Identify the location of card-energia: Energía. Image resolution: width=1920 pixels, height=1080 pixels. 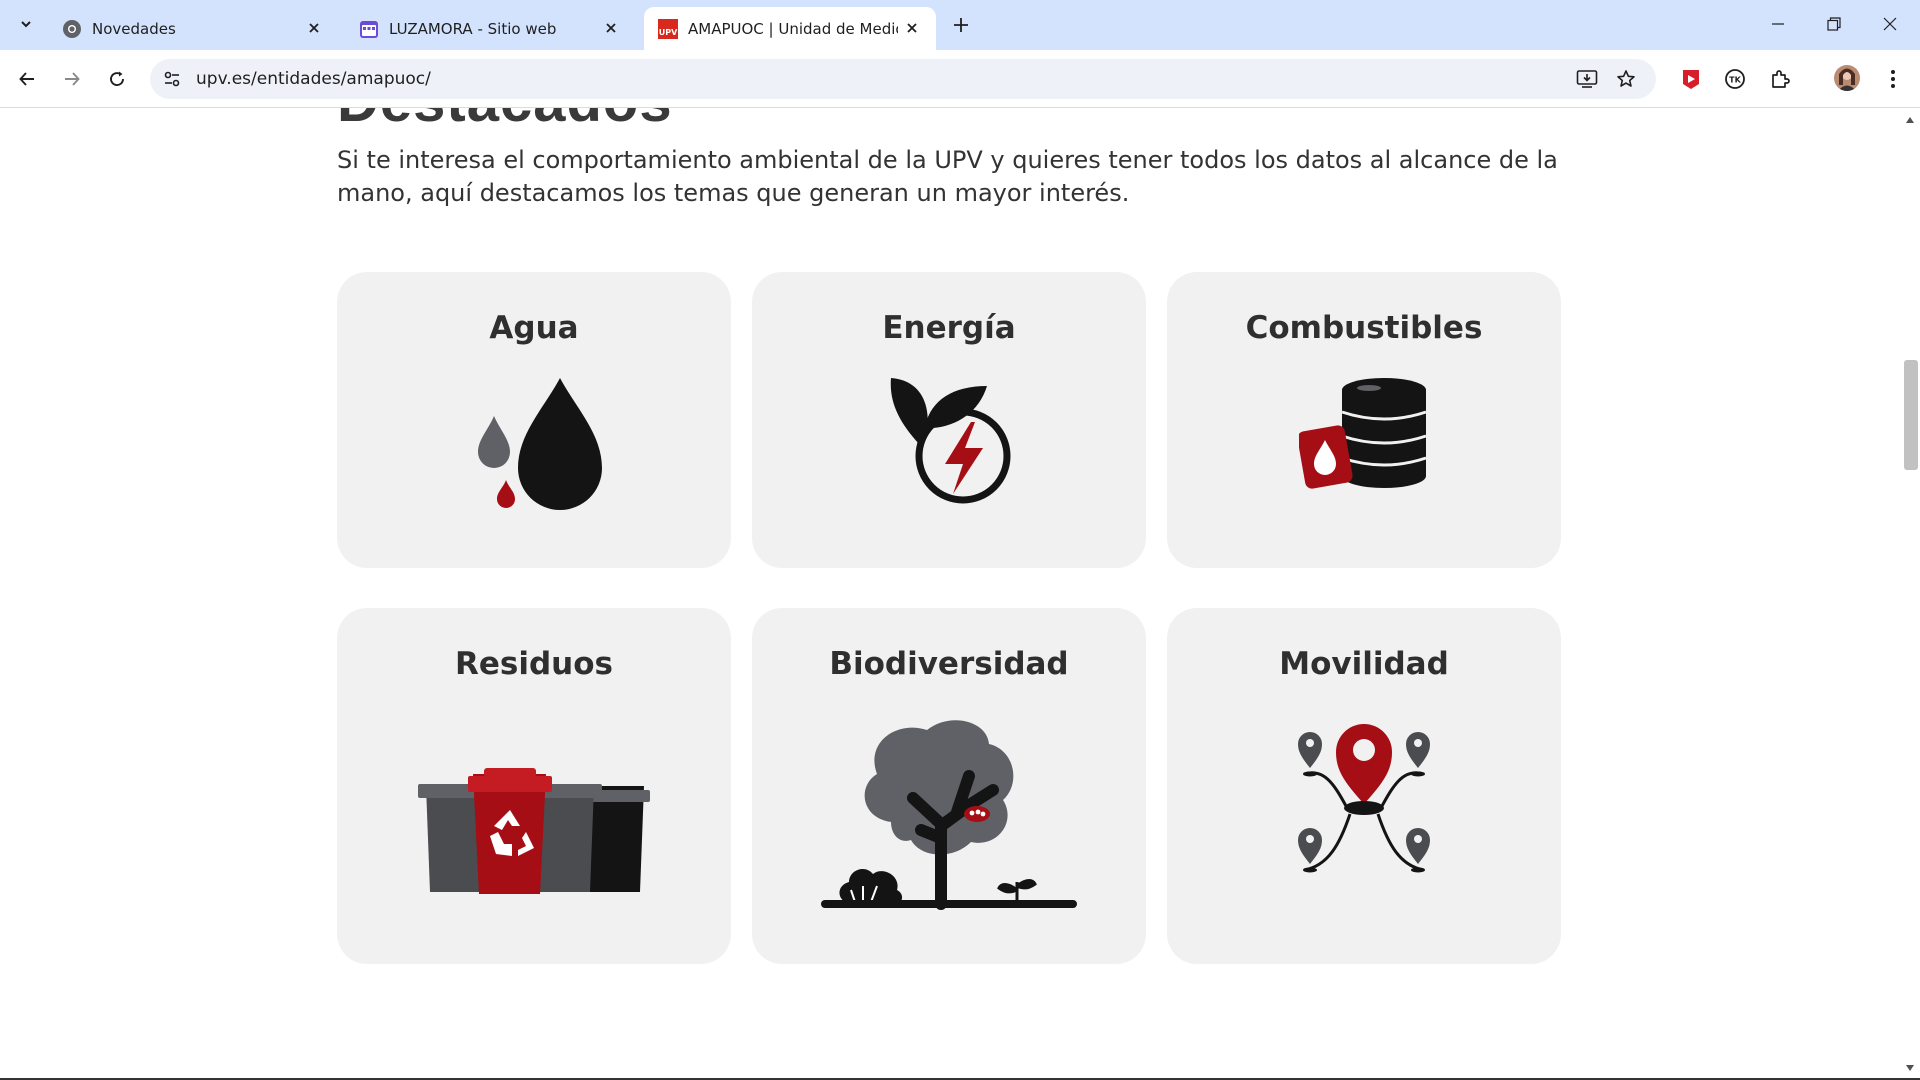
(949, 420).